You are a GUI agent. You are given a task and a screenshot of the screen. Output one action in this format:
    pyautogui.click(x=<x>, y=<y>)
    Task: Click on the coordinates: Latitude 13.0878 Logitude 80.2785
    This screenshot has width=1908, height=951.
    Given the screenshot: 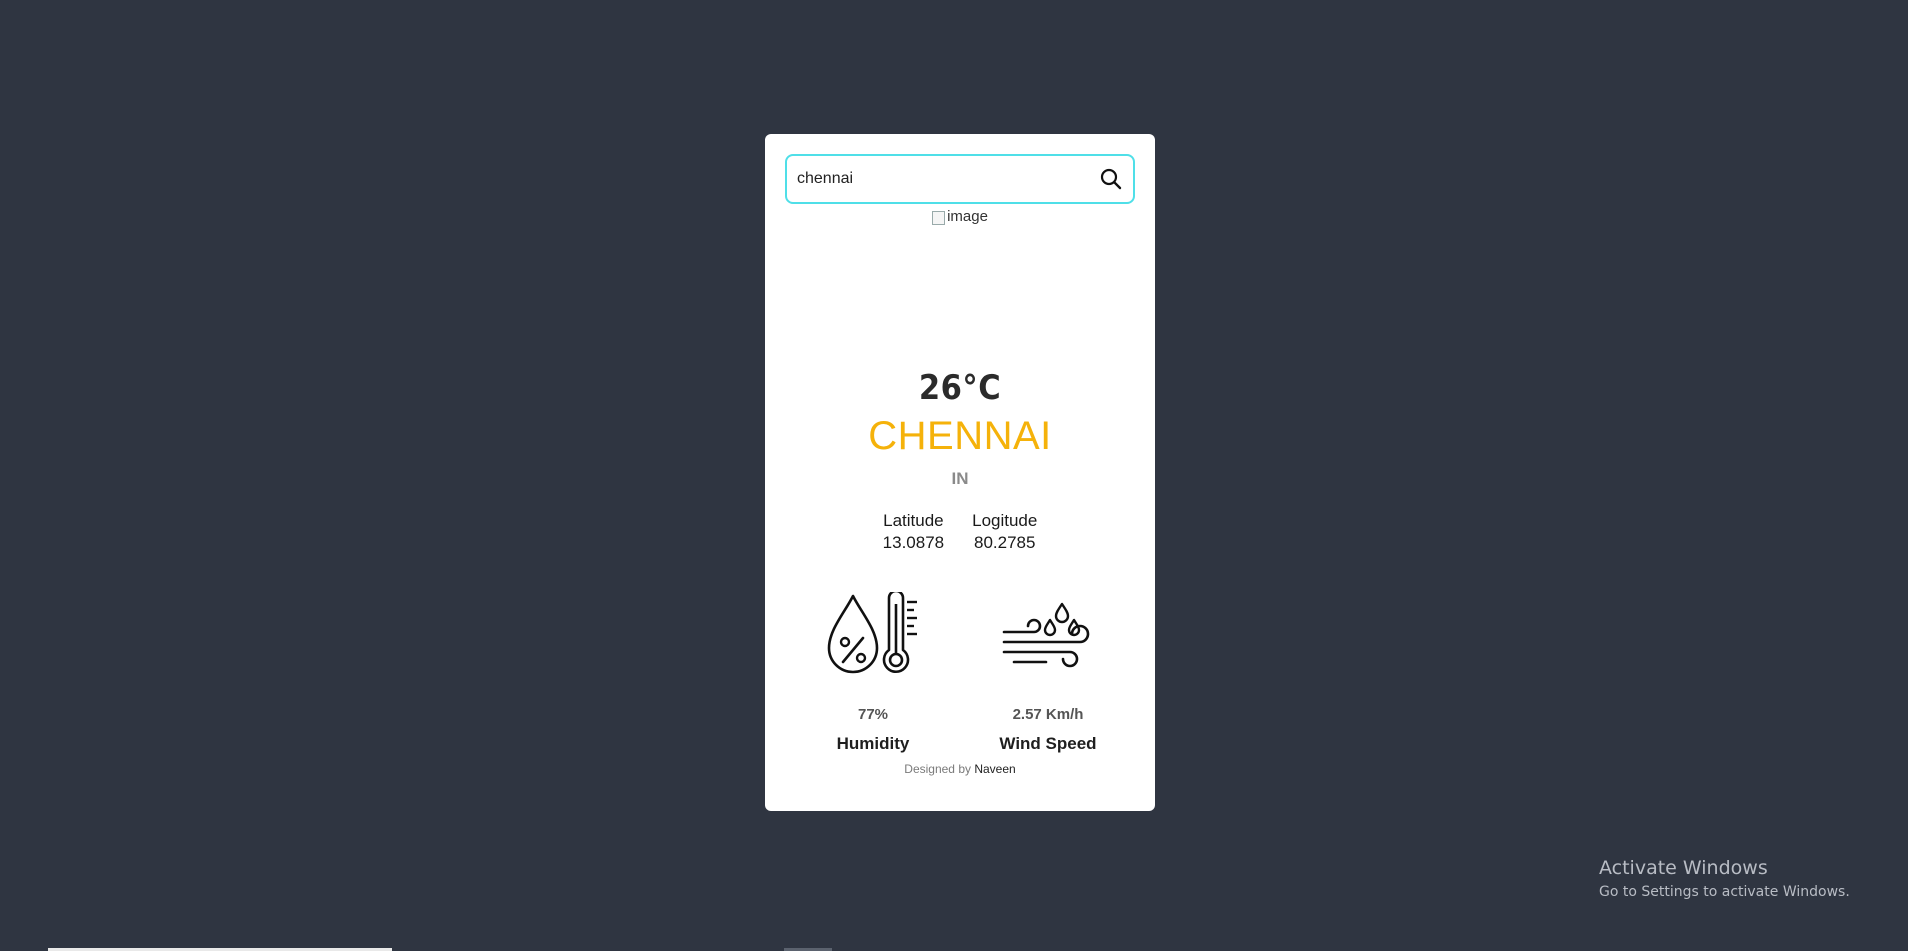 What is the action you would take?
    pyautogui.click(x=960, y=532)
    